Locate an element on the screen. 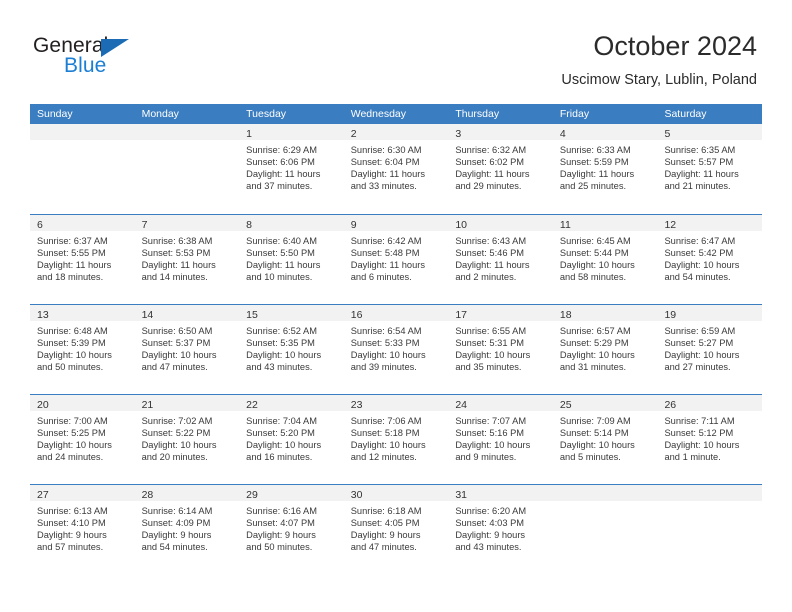 This screenshot has height=612, width=792. day-number-band: 3 is located at coordinates (500, 132).